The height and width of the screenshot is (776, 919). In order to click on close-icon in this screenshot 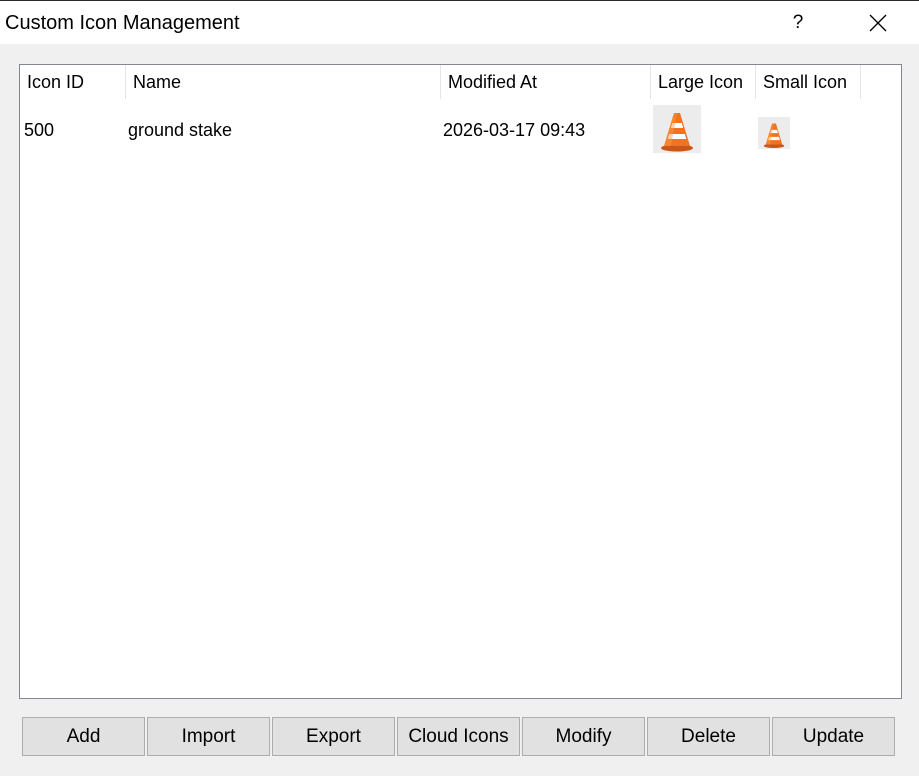, I will do `click(878, 22)`.